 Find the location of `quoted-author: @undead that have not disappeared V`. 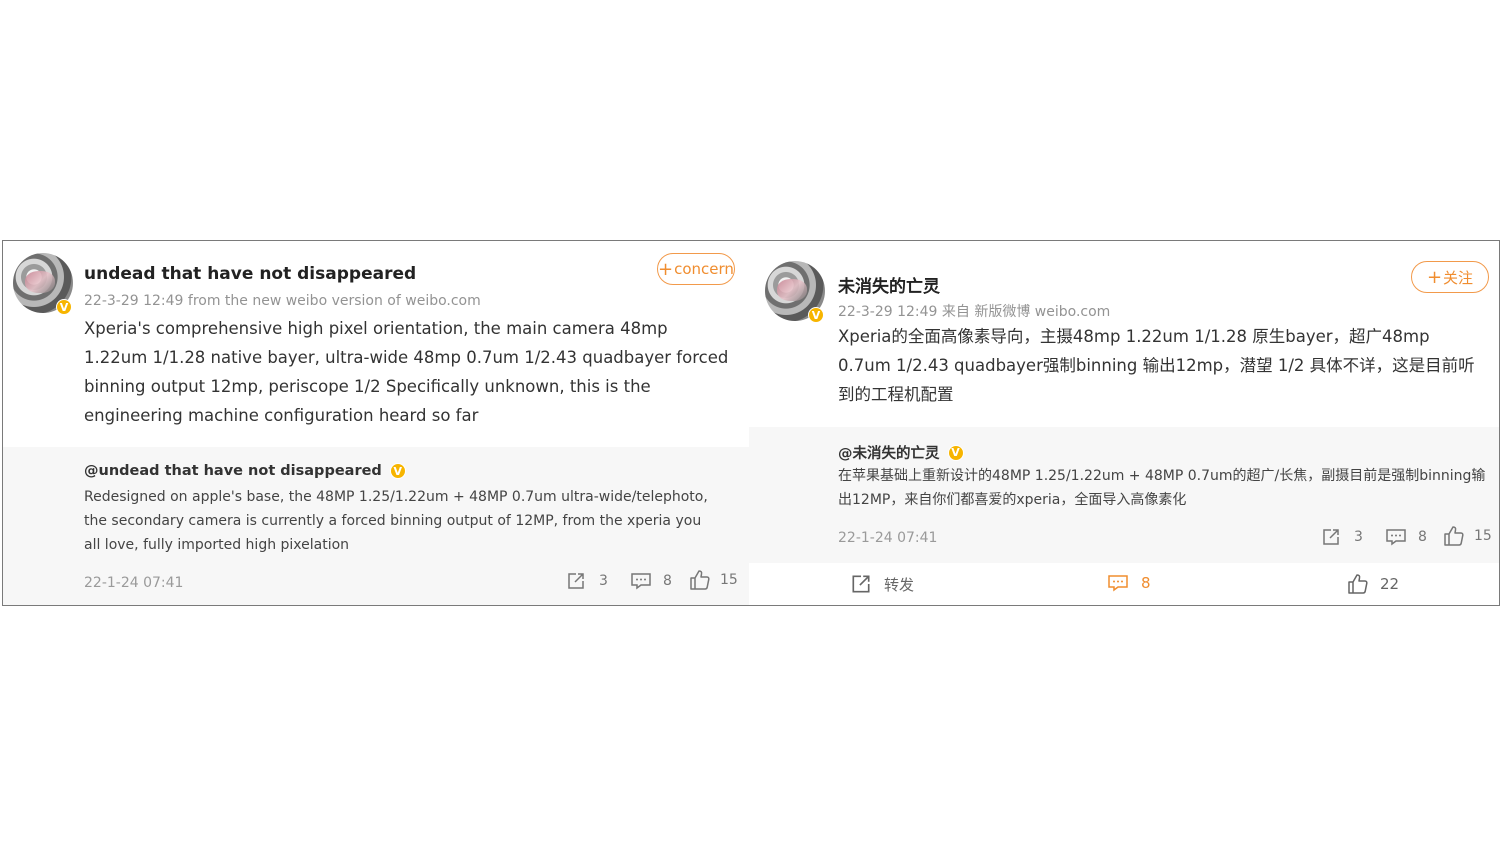

quoted-author: @undead that have not disappeared V is located at coordinates (245, 471).